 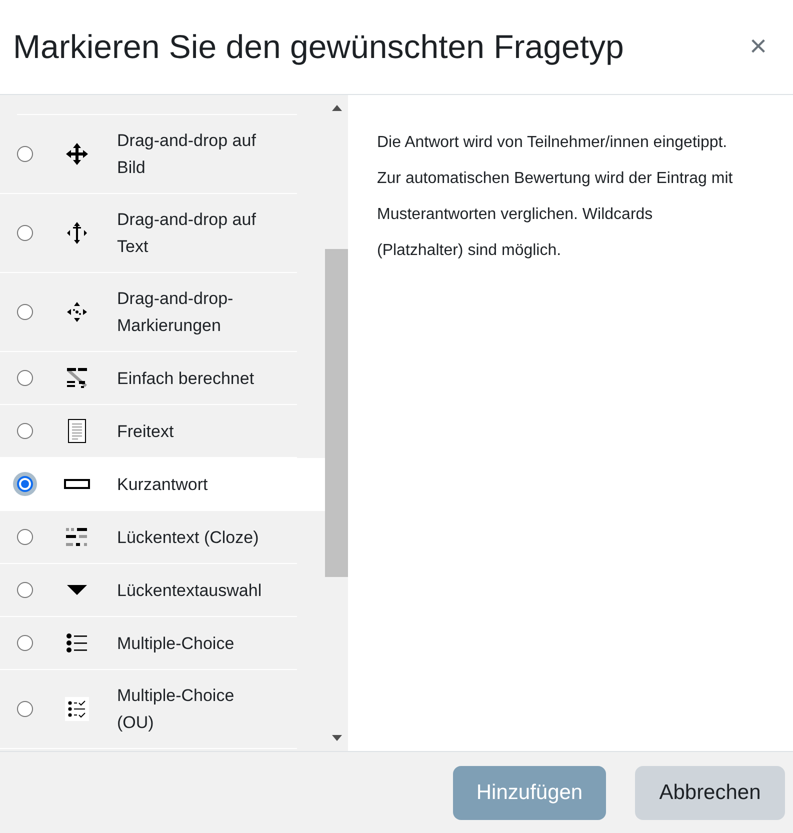 I want to click on question-type-option: Lückentext (Cloze), so click(x=148, y=537).